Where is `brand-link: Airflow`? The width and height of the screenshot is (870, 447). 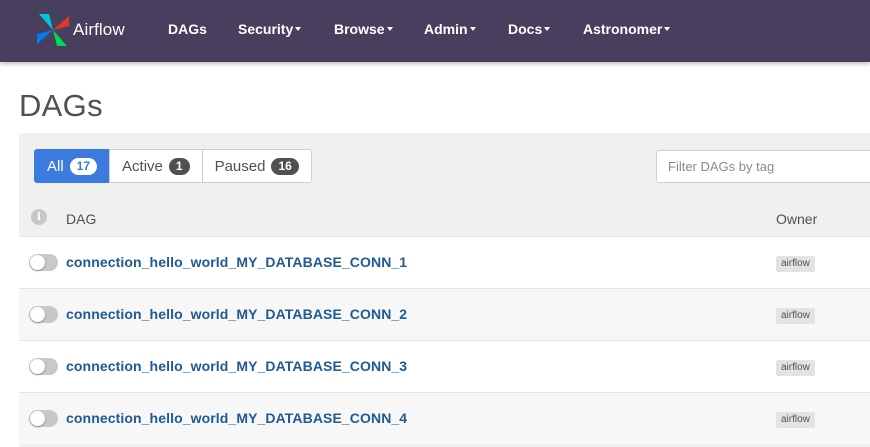
brand-link: Airflow is located at coordinates (79, 30).